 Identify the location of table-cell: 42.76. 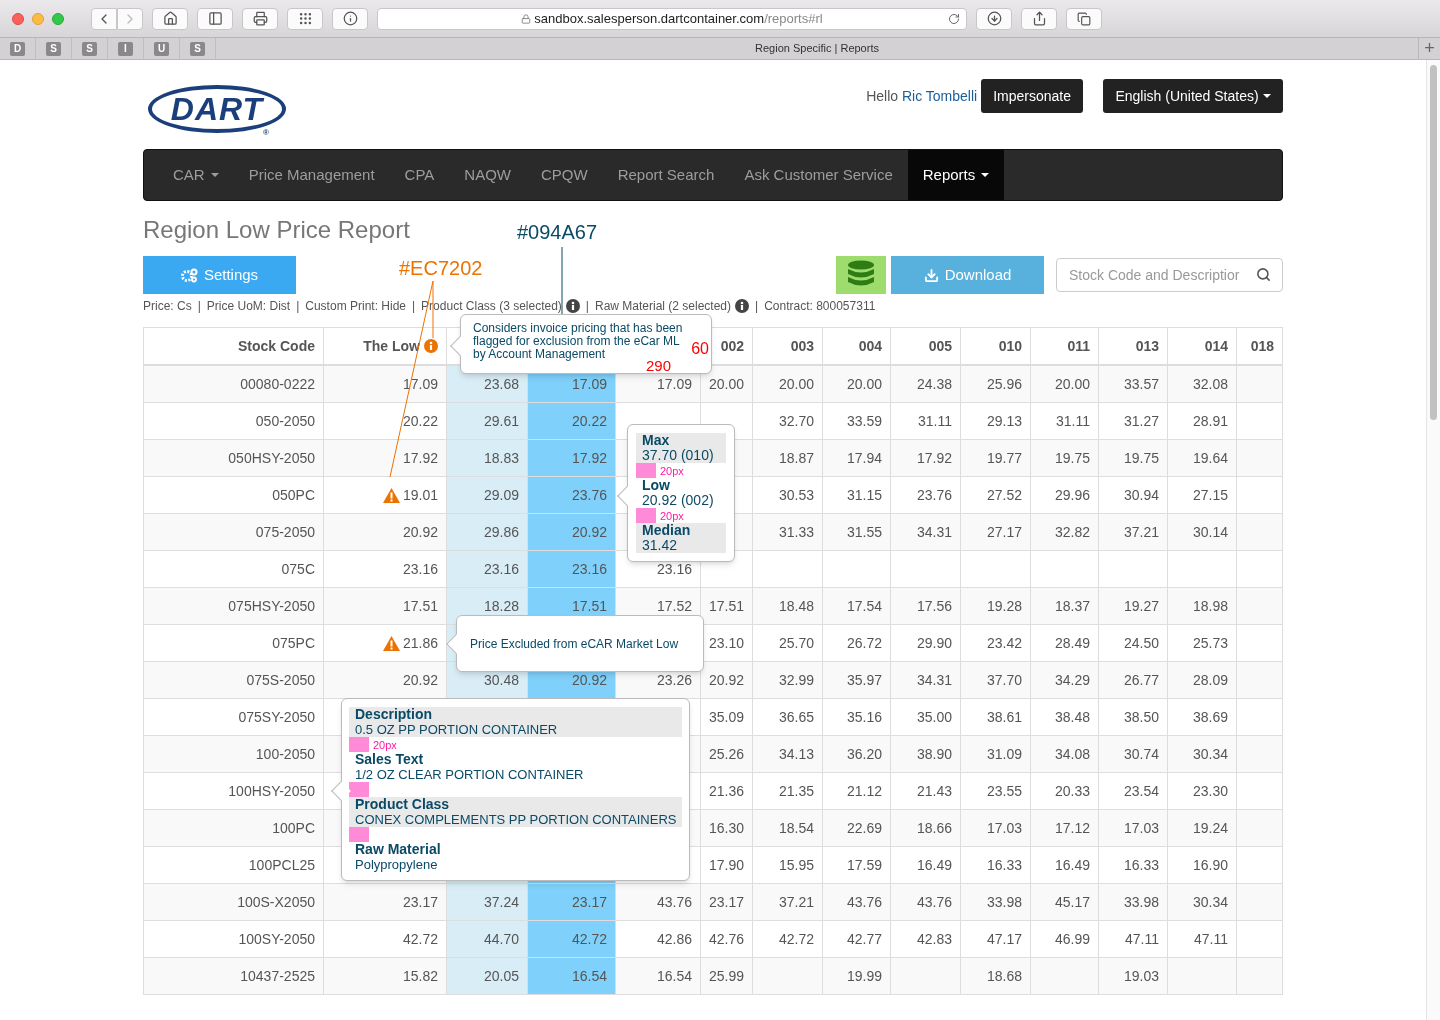
(727, 939).